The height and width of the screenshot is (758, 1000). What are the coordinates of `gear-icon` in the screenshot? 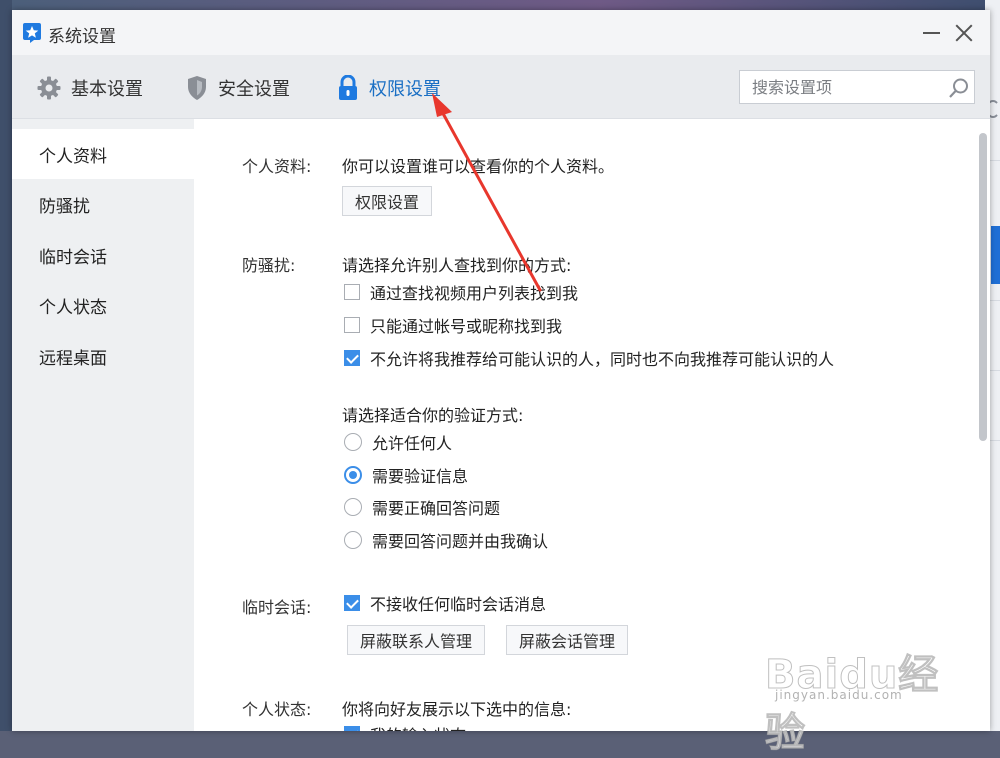 It's located at (49, 88).